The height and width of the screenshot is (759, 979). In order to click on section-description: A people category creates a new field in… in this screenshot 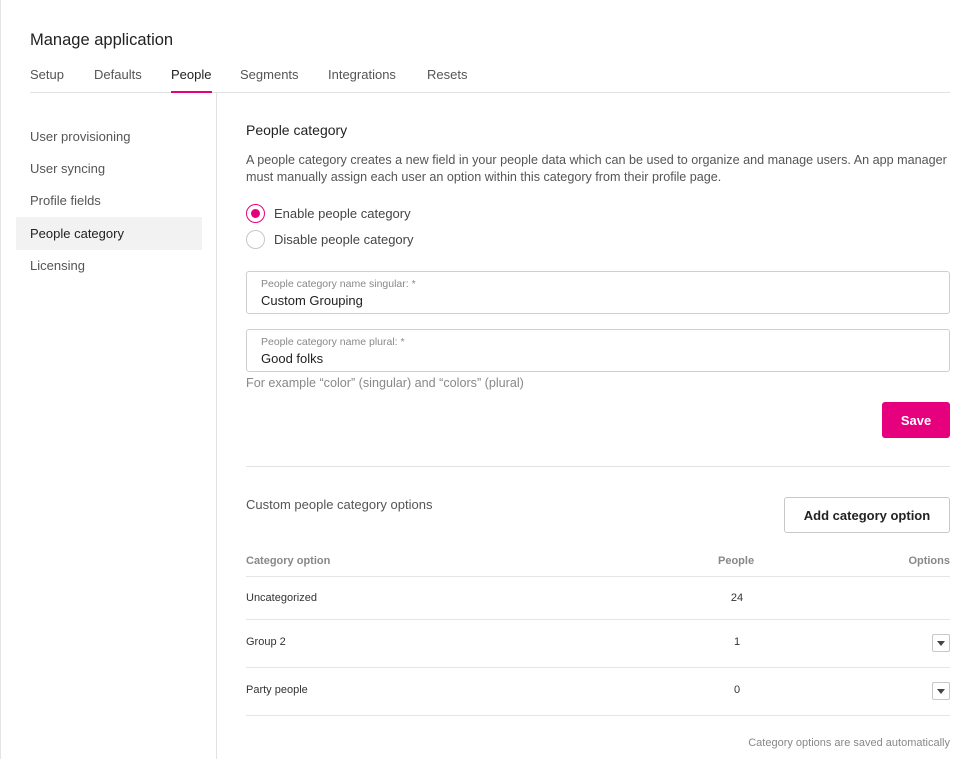, I will do `click(596, 168)`.